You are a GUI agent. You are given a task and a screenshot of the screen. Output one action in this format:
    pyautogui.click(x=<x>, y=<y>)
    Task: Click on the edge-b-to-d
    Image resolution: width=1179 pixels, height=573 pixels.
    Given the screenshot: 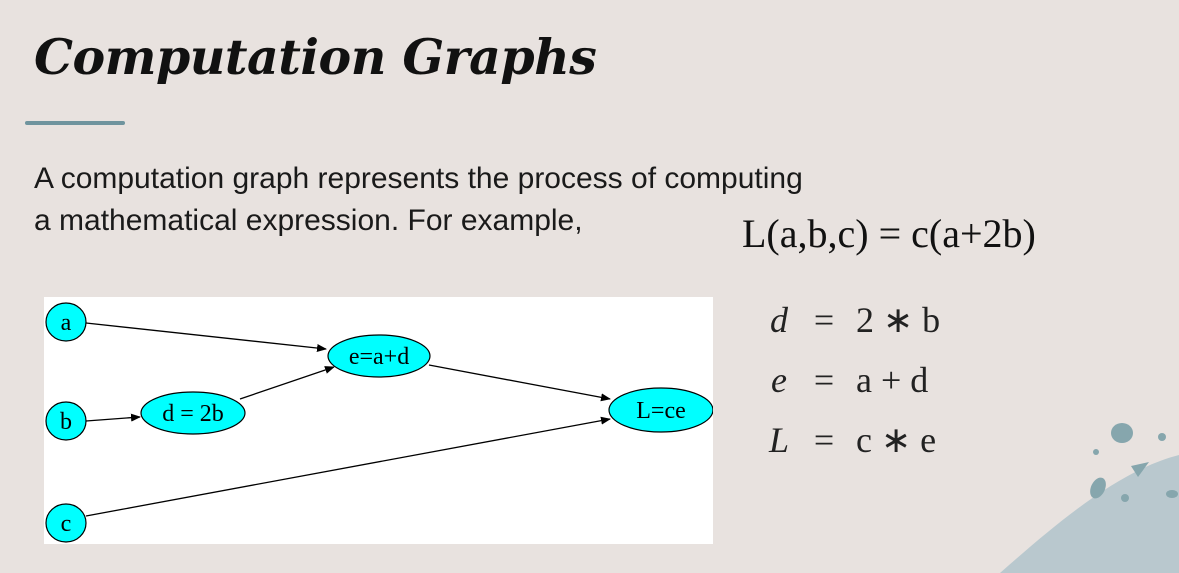 What is the action you would take?
    pyautogui.click(x=113, y=417)
    